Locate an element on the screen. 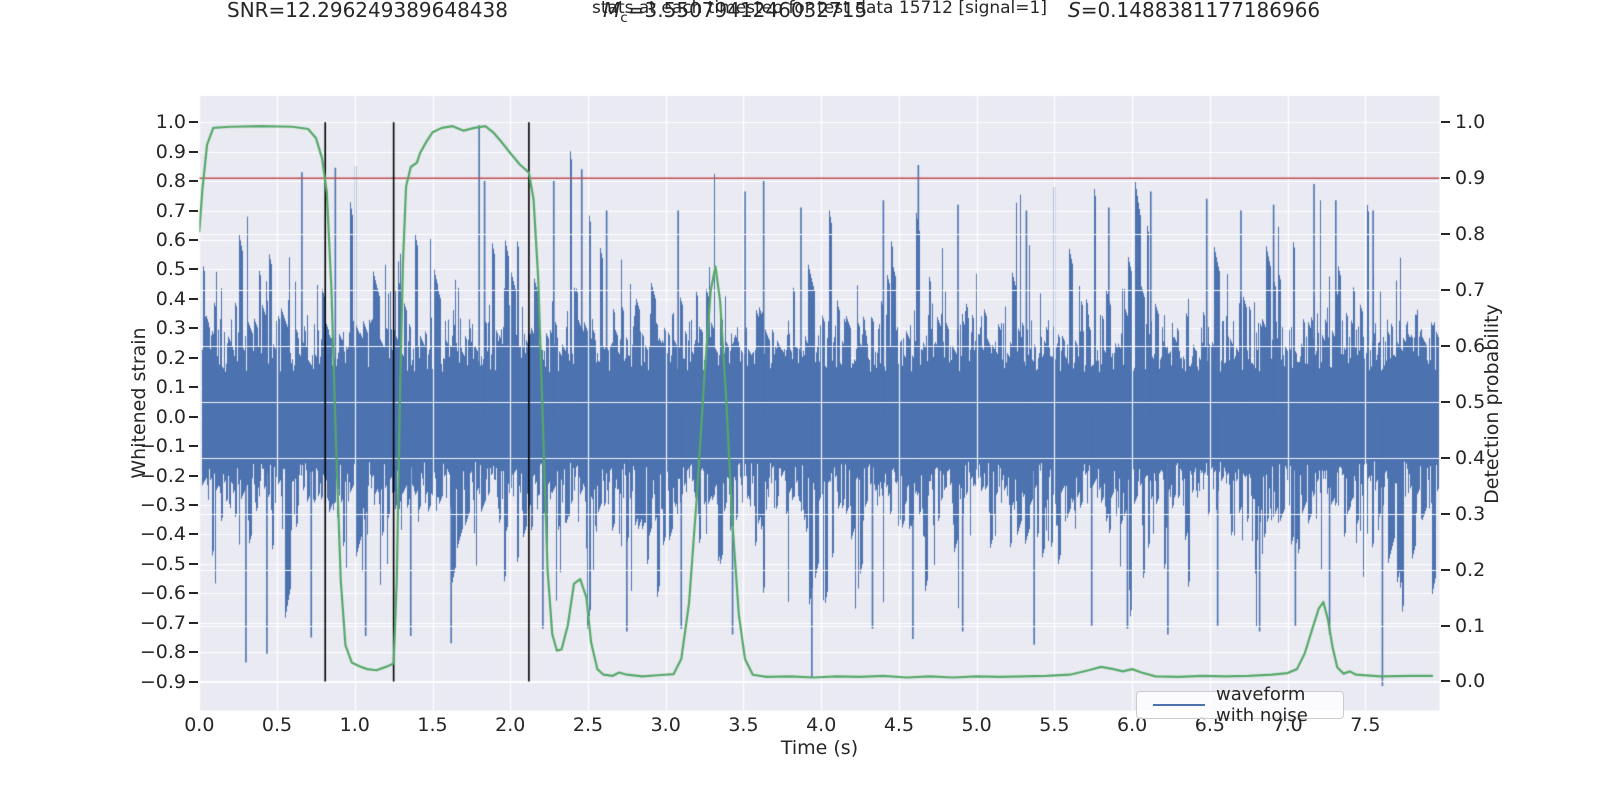 This screenshot has width=1600, height=800. y-tick-label-left: 0.2 is located at coordinates (170, 357).